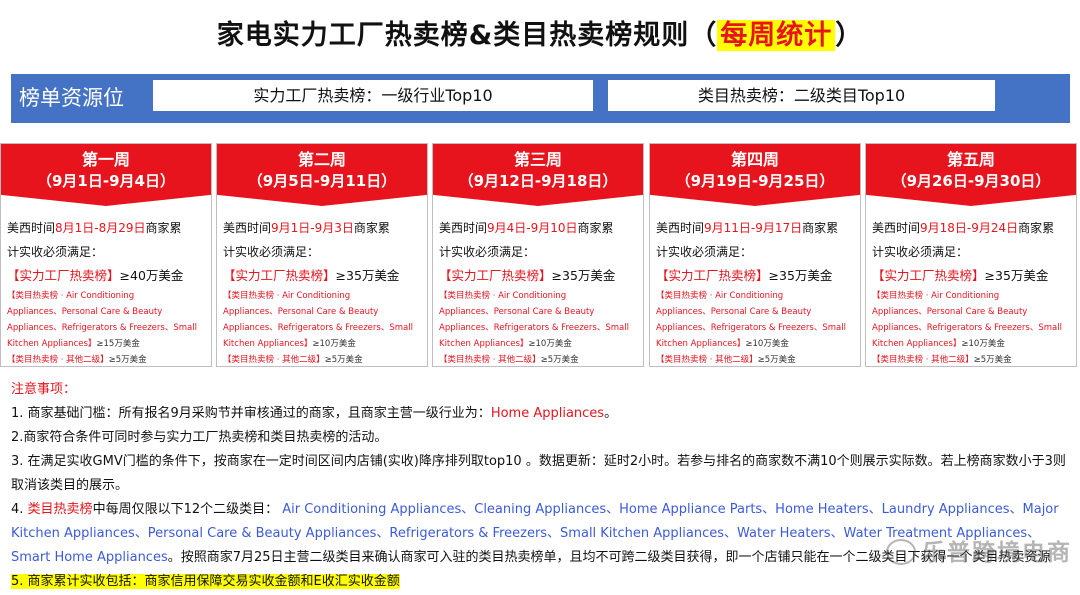 This screenshot has height=595, width=1080. Describe the element at coordinates (801, 95) in the screenshot. I see `category-rank-box: 类目热卖榜：二级类目Top10` at that location.